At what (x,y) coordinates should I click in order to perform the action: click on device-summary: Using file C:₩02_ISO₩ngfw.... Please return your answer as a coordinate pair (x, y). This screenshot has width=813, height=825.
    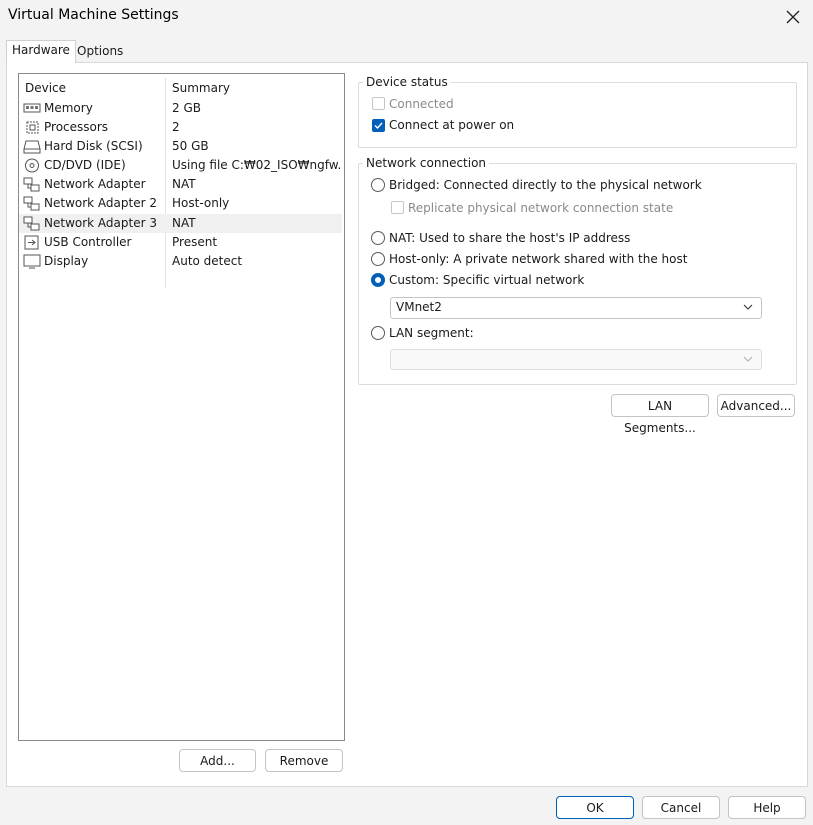
    Looking at the image, I should click on (256, 165).